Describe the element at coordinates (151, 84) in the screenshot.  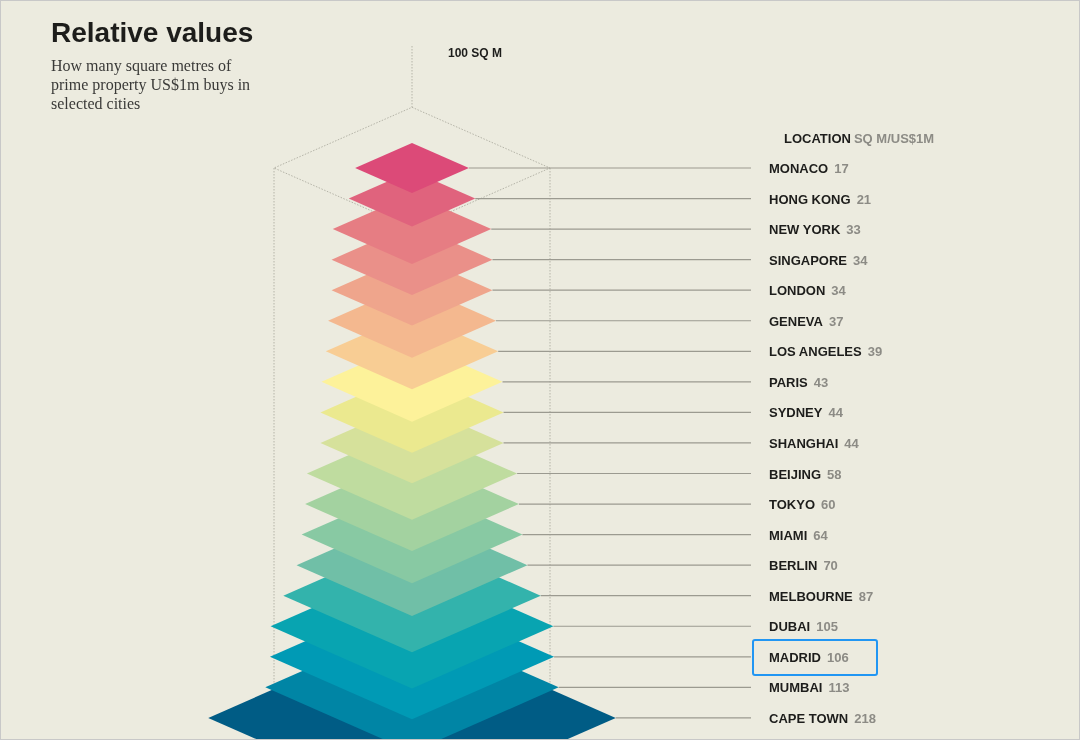
I see `chart-subtitle: How many square metres of prime property US$1m buys in selected cities` at that location.